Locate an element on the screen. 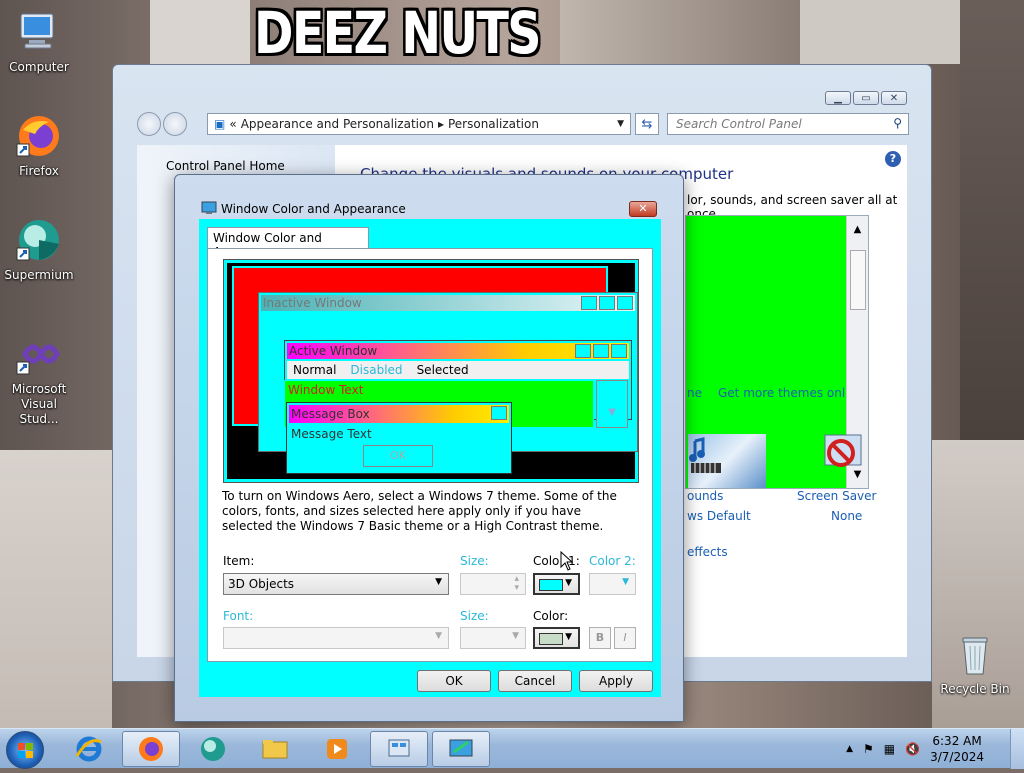 Image resolution: width=1024 pixels, height=773 pixels. font-select: ▼ is located at coordinates (336, 638).